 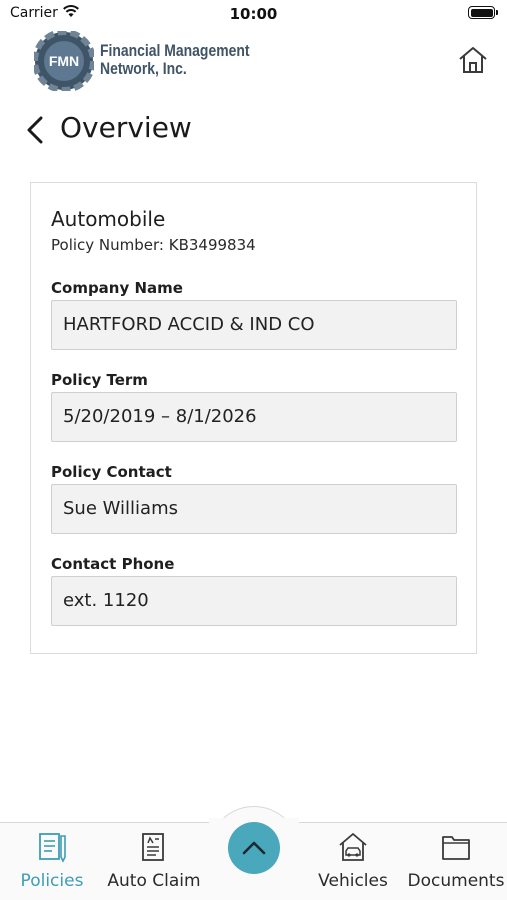 I want to click on battery-icon, so click(x=483, y=12).